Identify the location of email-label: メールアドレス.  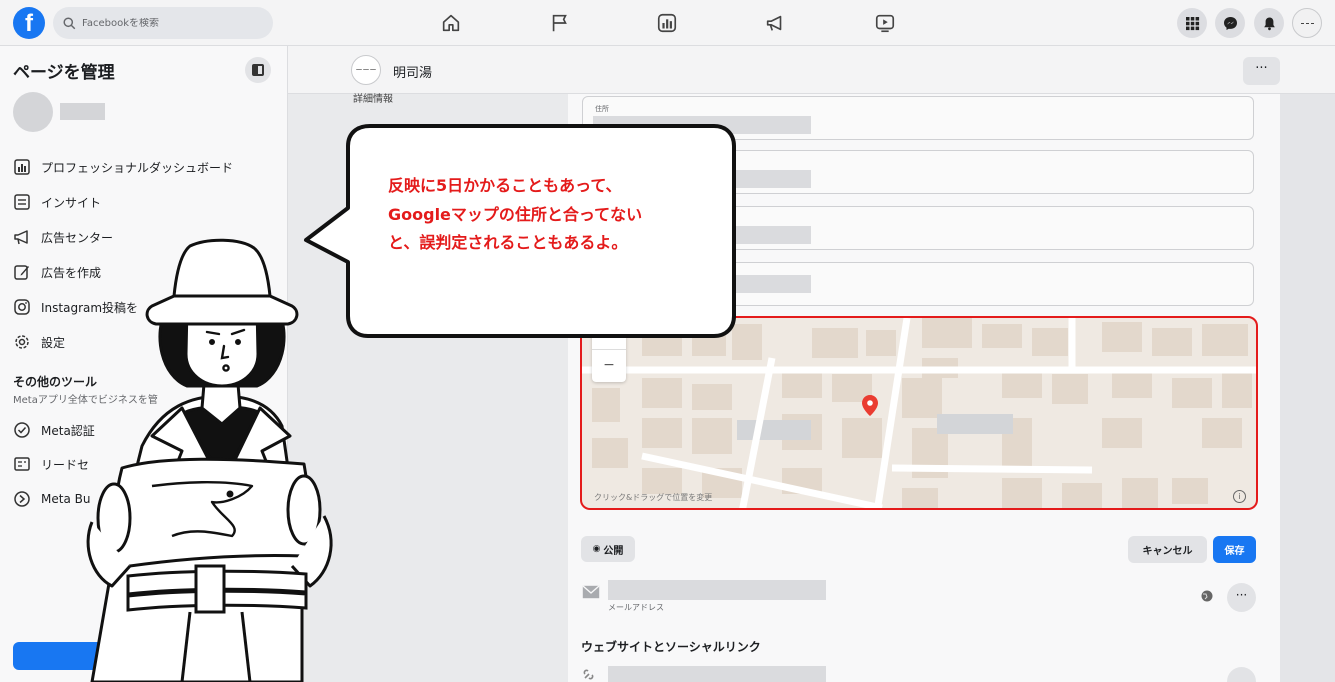
(636, 607).